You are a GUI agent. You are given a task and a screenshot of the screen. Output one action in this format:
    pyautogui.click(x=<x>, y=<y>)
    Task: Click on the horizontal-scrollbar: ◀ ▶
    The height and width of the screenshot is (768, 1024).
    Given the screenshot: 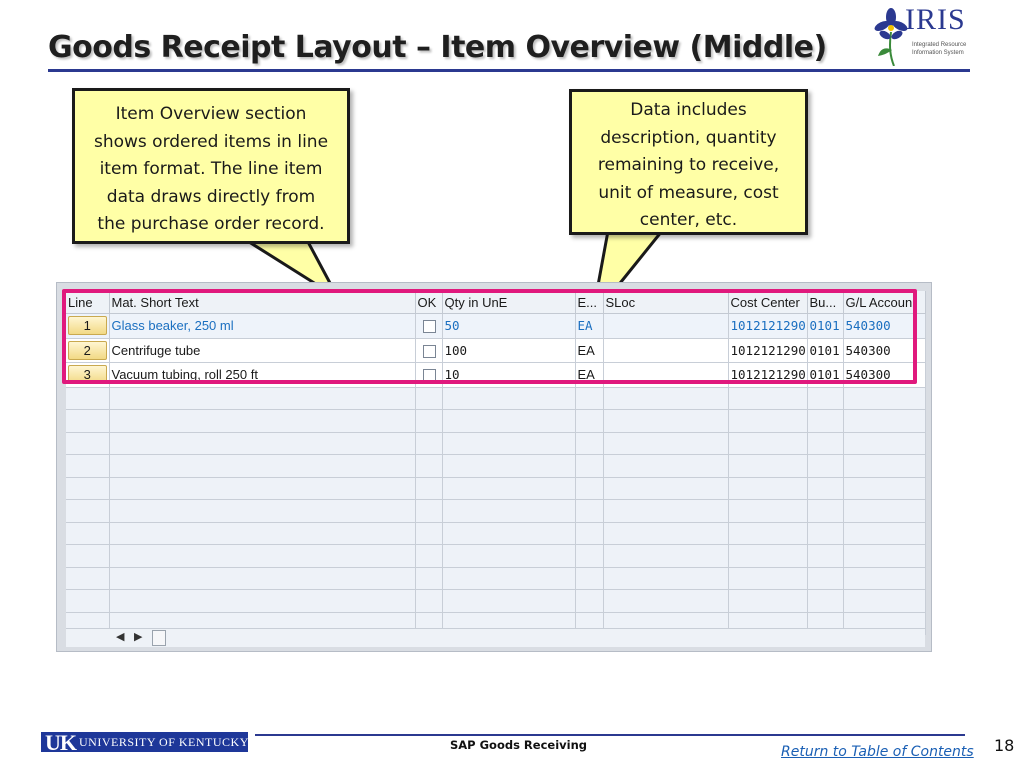 What is the action you would take?
    pyautogui.click(x=495, y=637)
    